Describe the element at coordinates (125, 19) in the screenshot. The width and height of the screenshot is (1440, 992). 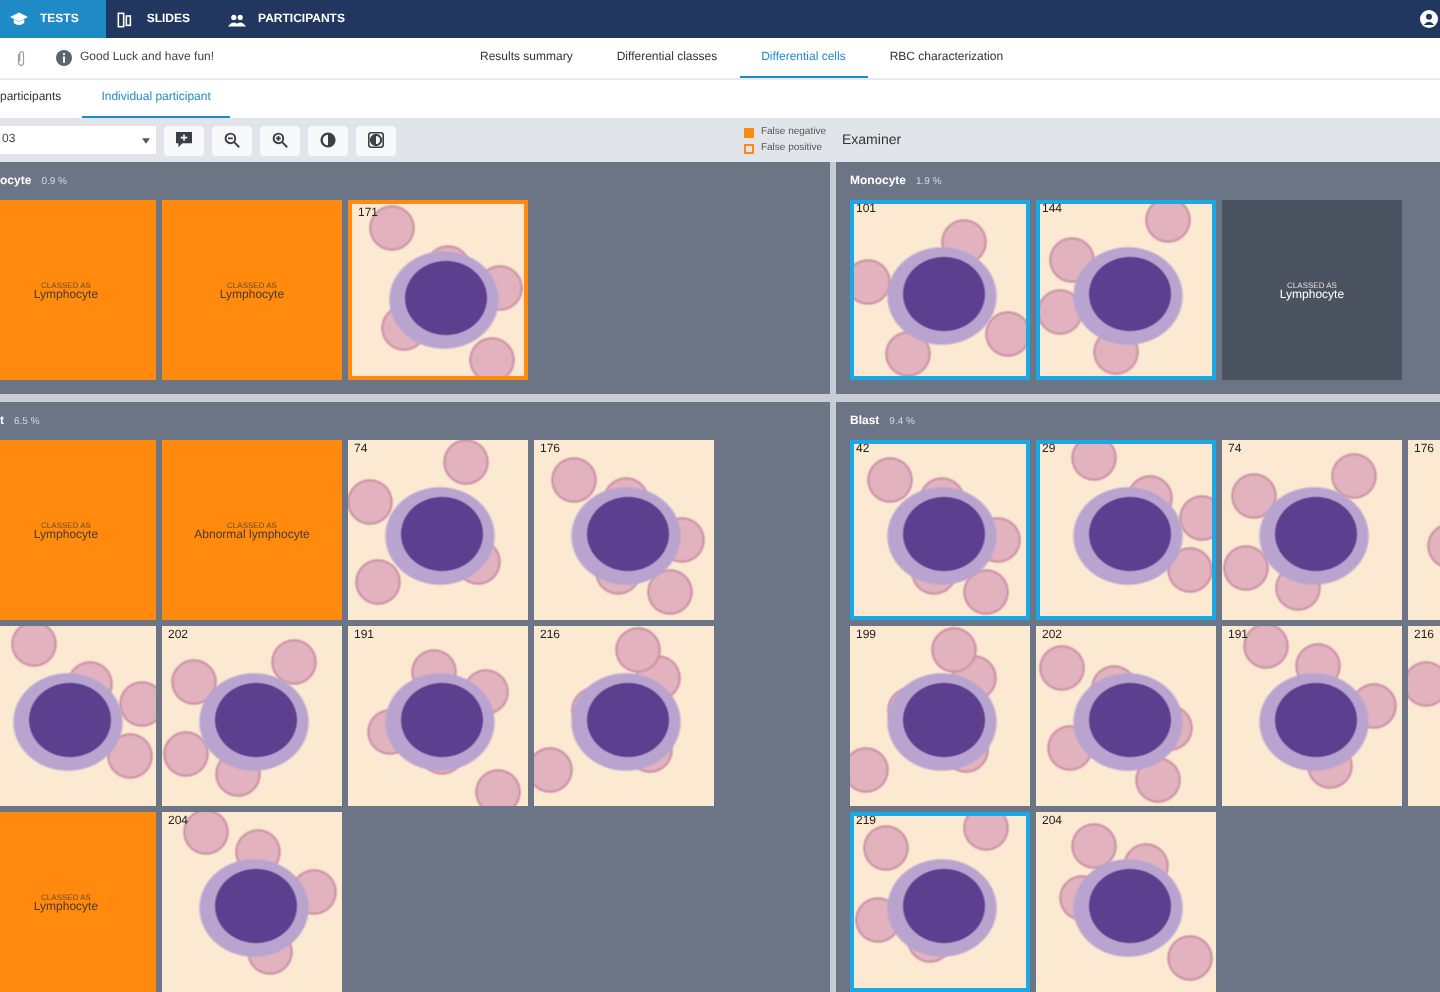
I see `slides-icon` at that location.